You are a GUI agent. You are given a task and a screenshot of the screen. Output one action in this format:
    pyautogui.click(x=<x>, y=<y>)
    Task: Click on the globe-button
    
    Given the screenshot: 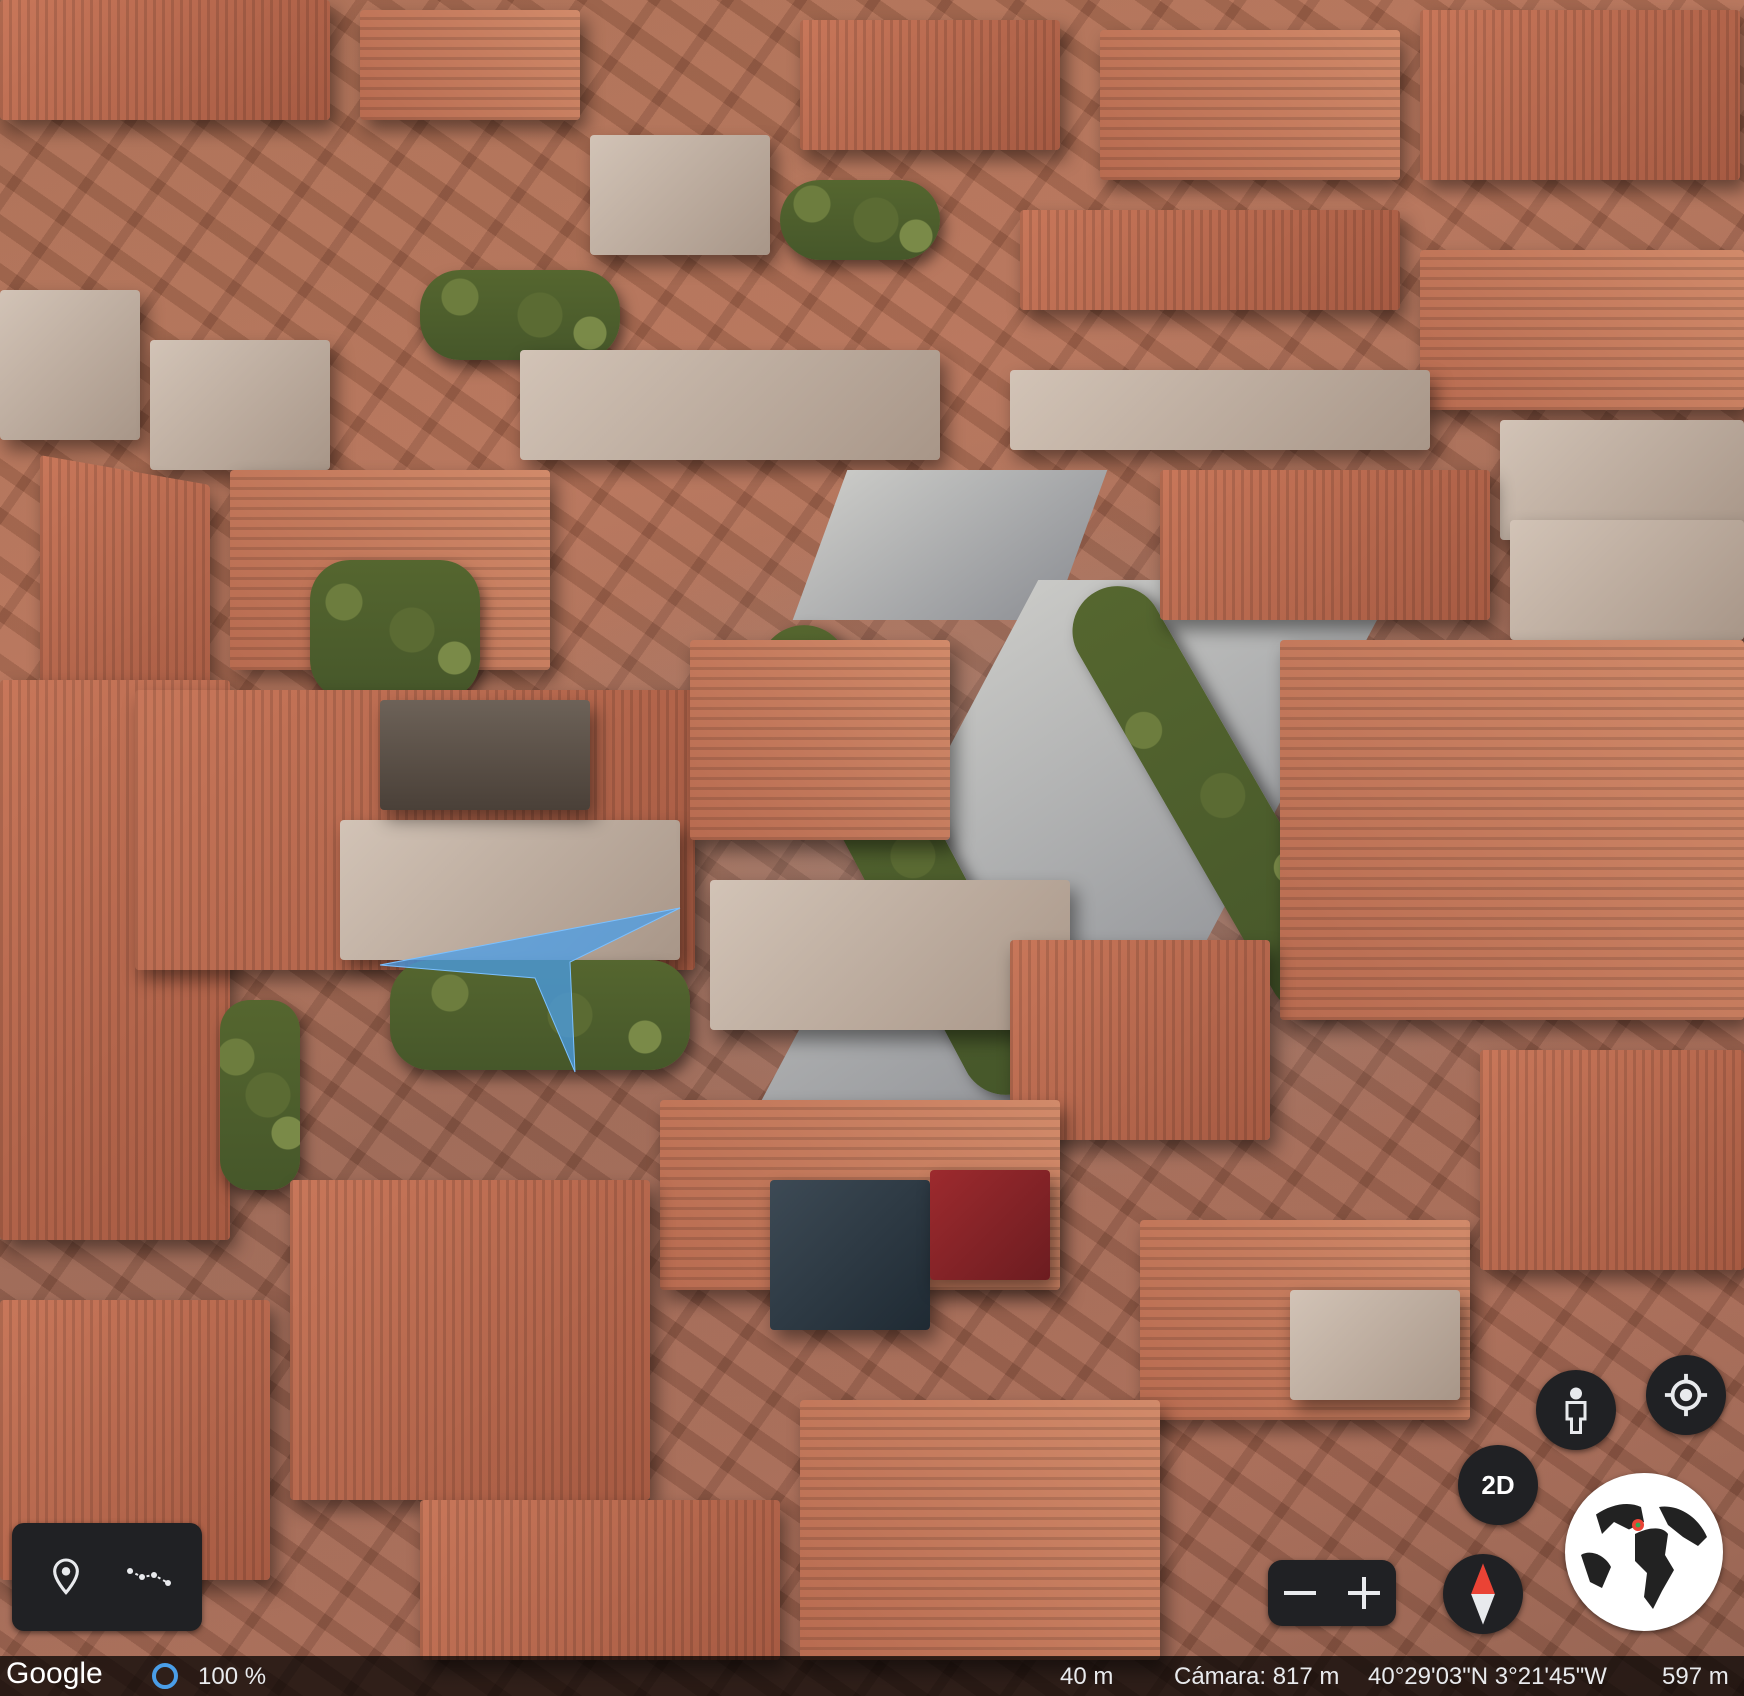 What is the action you would take?
    pyautogui.click(x=1644, y=1552)
    